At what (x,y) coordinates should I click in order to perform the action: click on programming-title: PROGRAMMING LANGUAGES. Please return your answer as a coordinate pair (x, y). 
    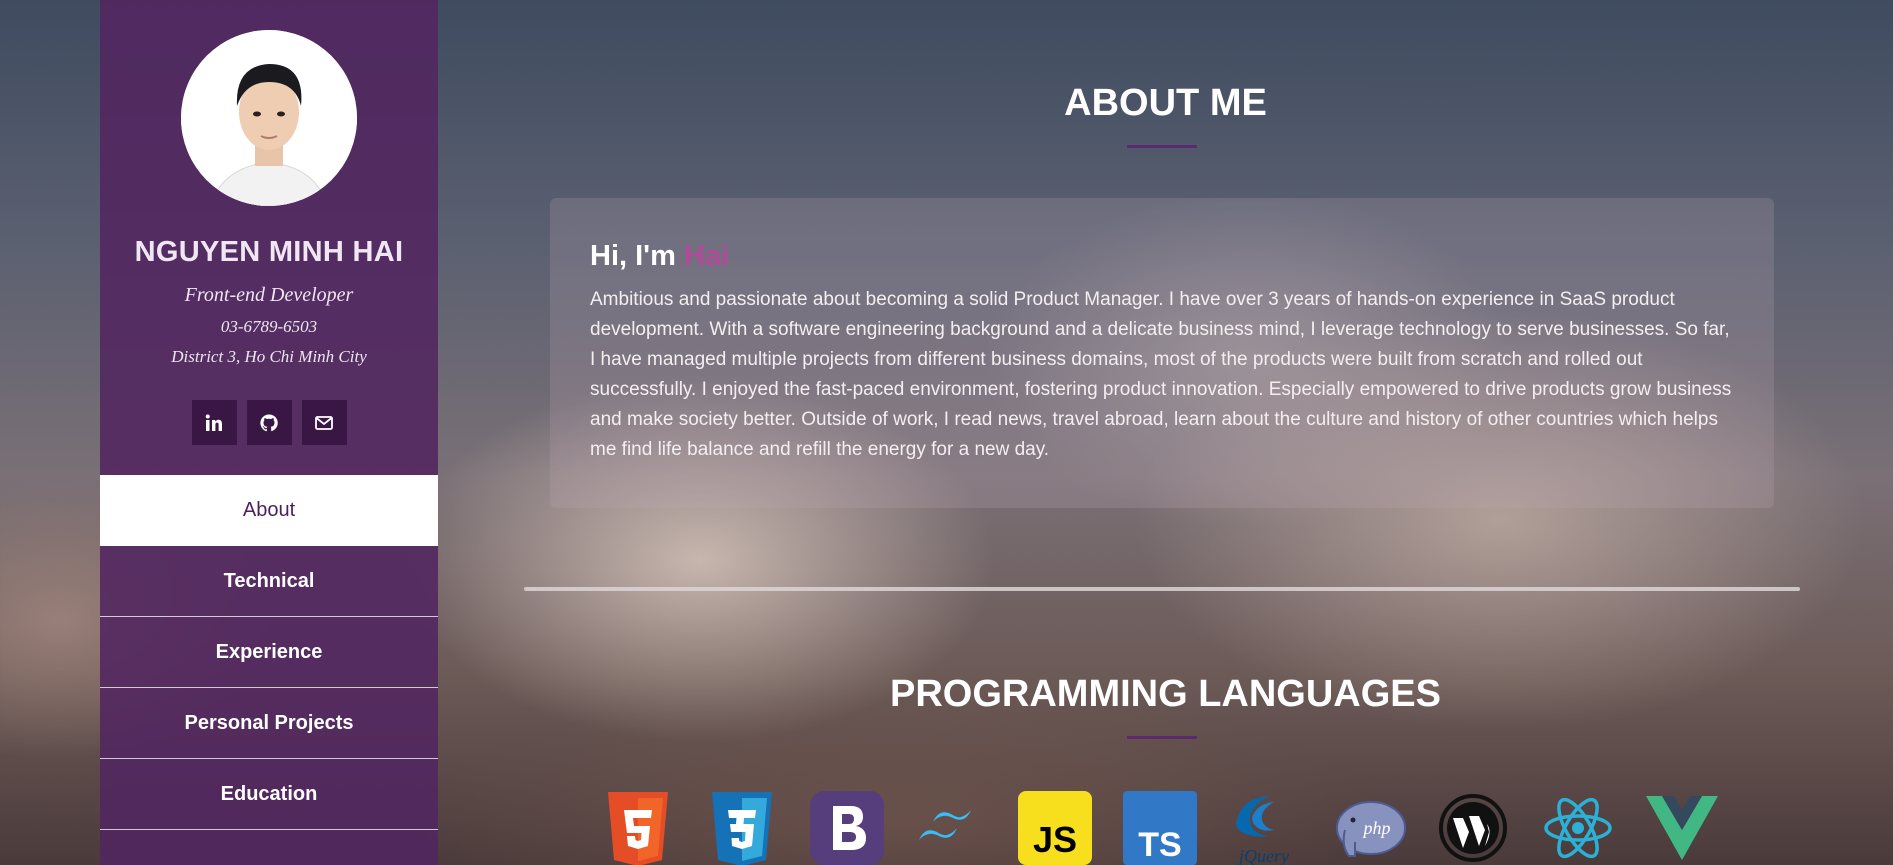
    Looking at the image, I should click on (1165, 694).